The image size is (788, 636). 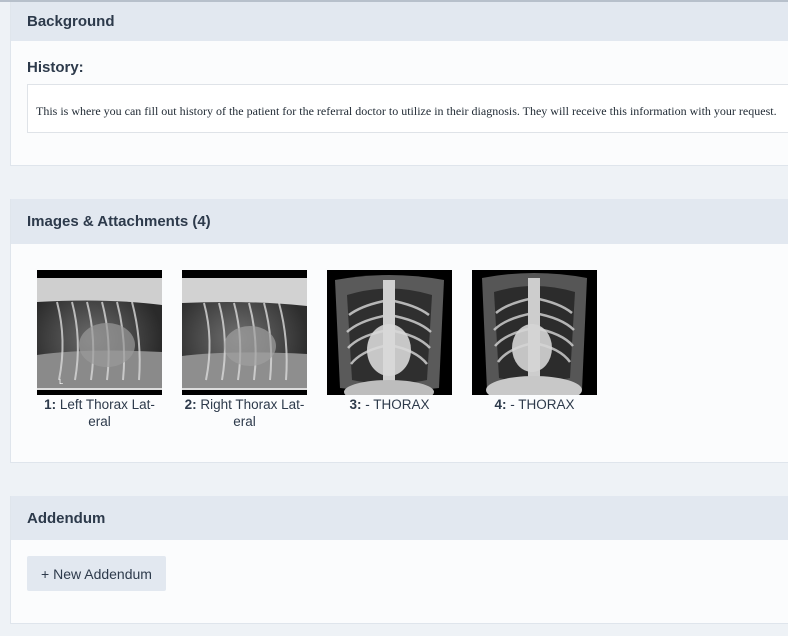 I want to click on image-thumbnail-1: L 1: Left Thorax Lat-eral, so click(x=99, y=350).